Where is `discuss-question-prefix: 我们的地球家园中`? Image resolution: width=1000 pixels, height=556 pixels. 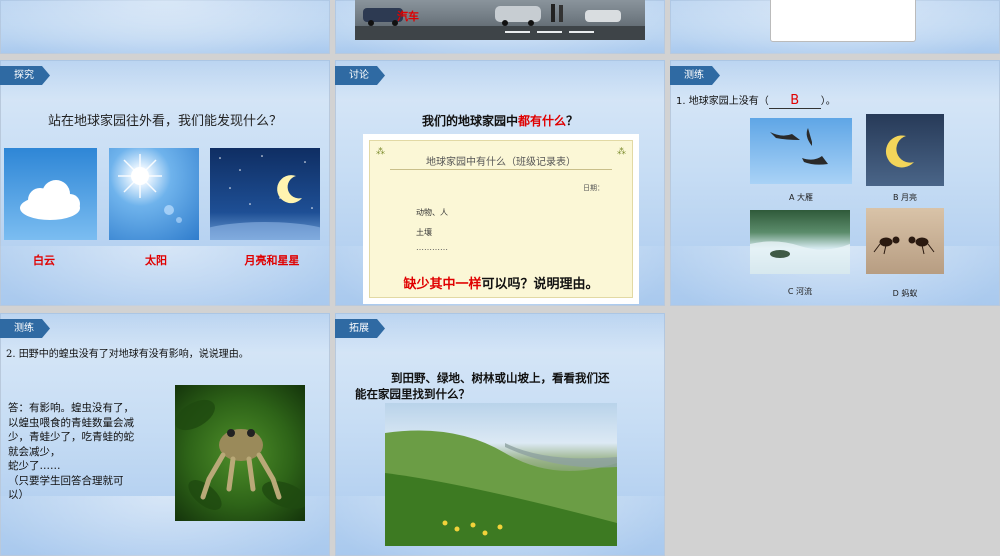
discuss-question-prefix: 我们的地球家园中 is located at coordinates (469, 121).